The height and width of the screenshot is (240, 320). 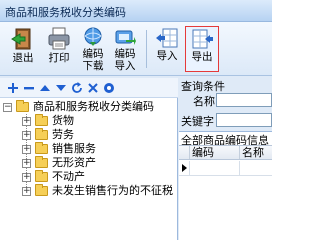 I want to click on conditions-title: 查询条件, so click(x=203, y=86).